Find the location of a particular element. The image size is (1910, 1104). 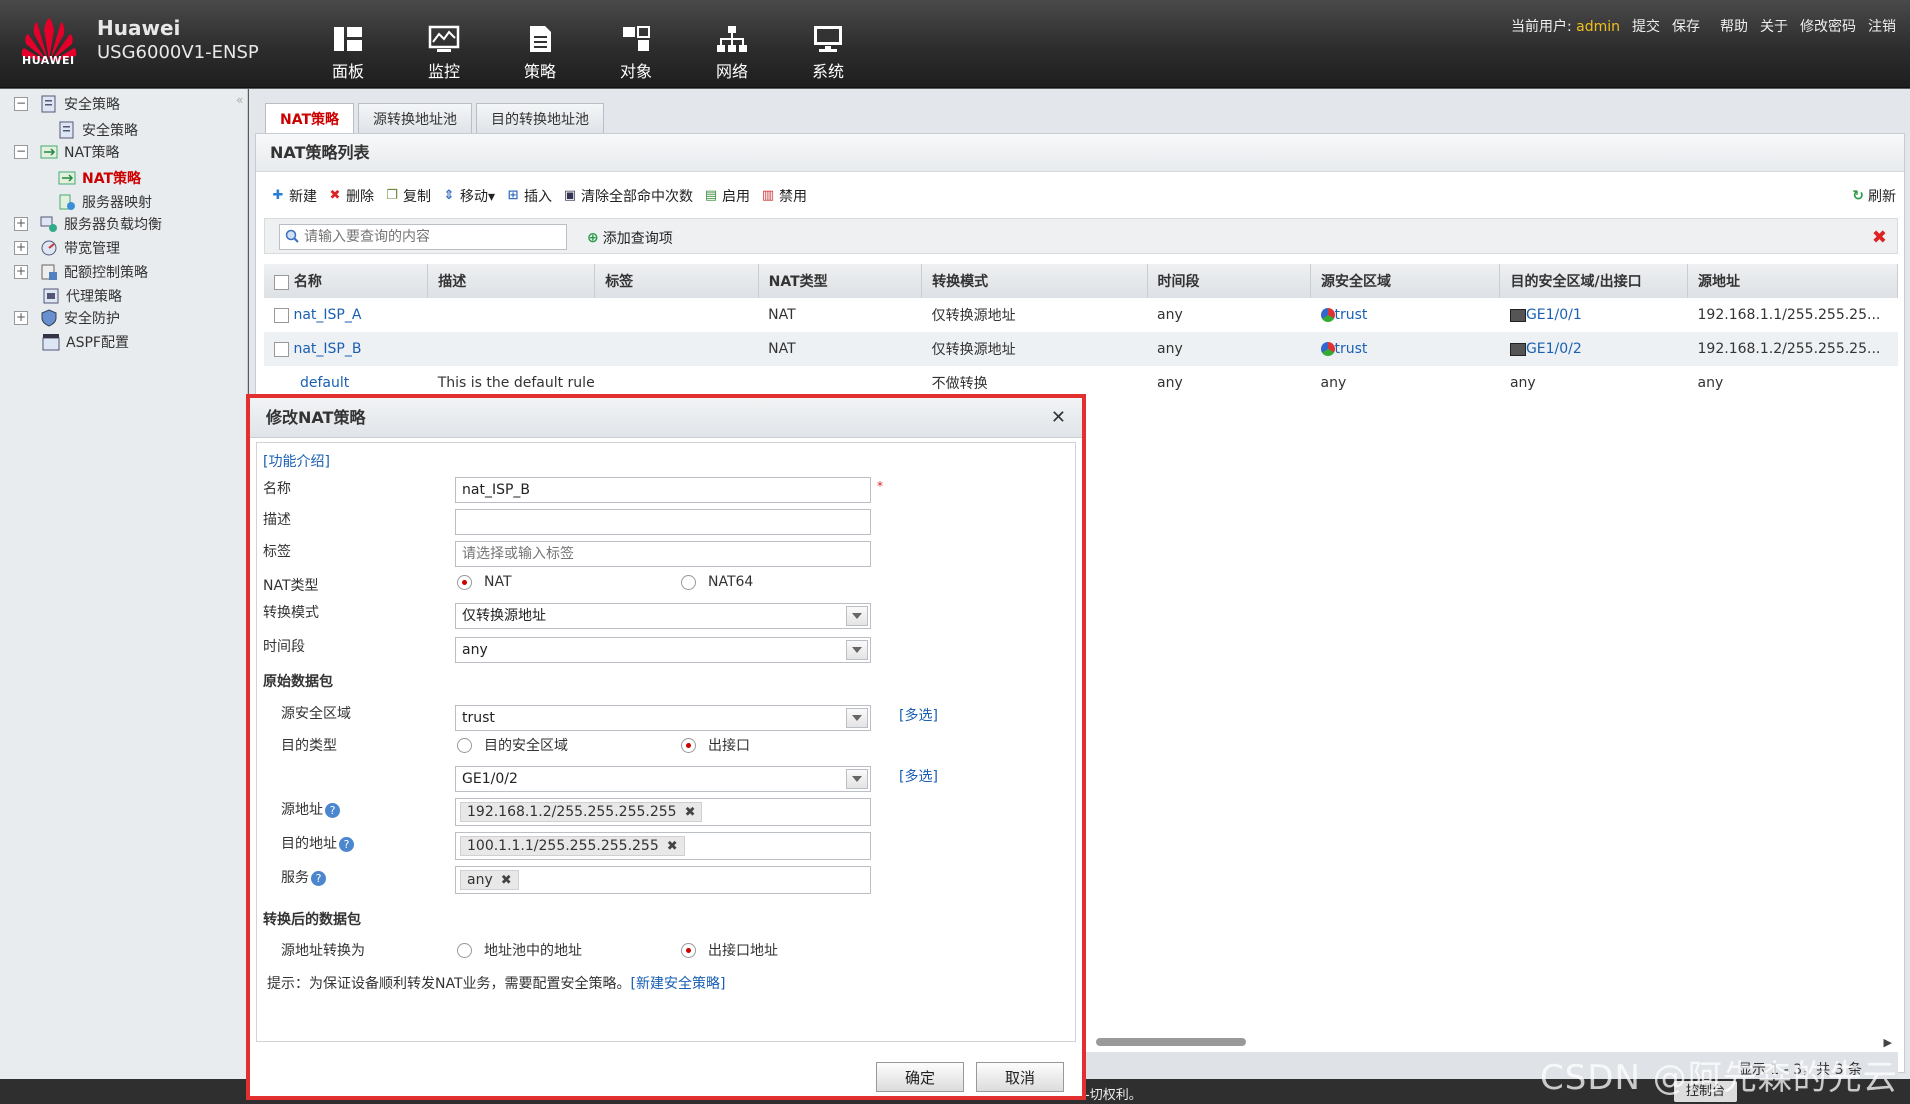

dst-addr-input: 100.1.1.1/255.255.255.255 ✖ is located at coordinates (663, 846).